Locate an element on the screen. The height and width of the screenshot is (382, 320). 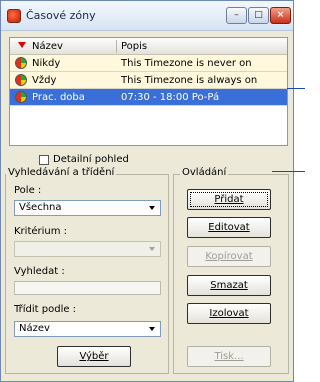
add-button: Přidat is located at coordinates (229, 199).